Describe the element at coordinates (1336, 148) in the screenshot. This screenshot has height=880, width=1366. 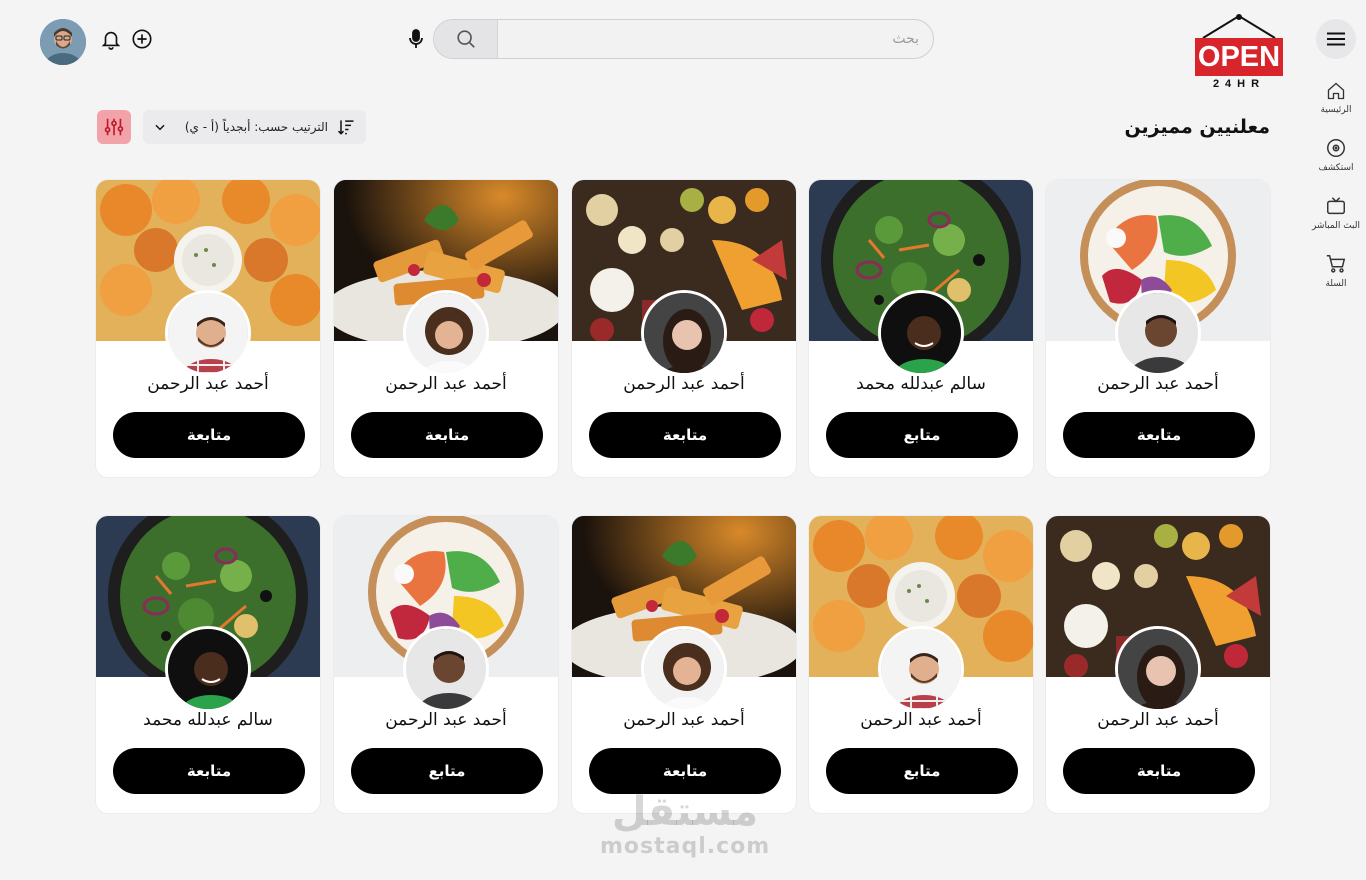
I see `explore-icon` at that location.